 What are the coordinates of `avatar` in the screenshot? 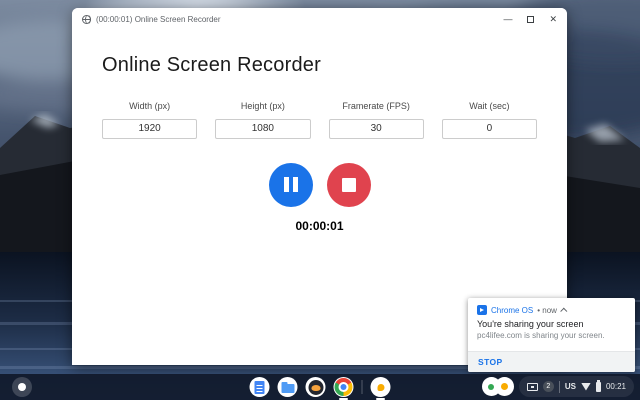 It's located at (504, 386).